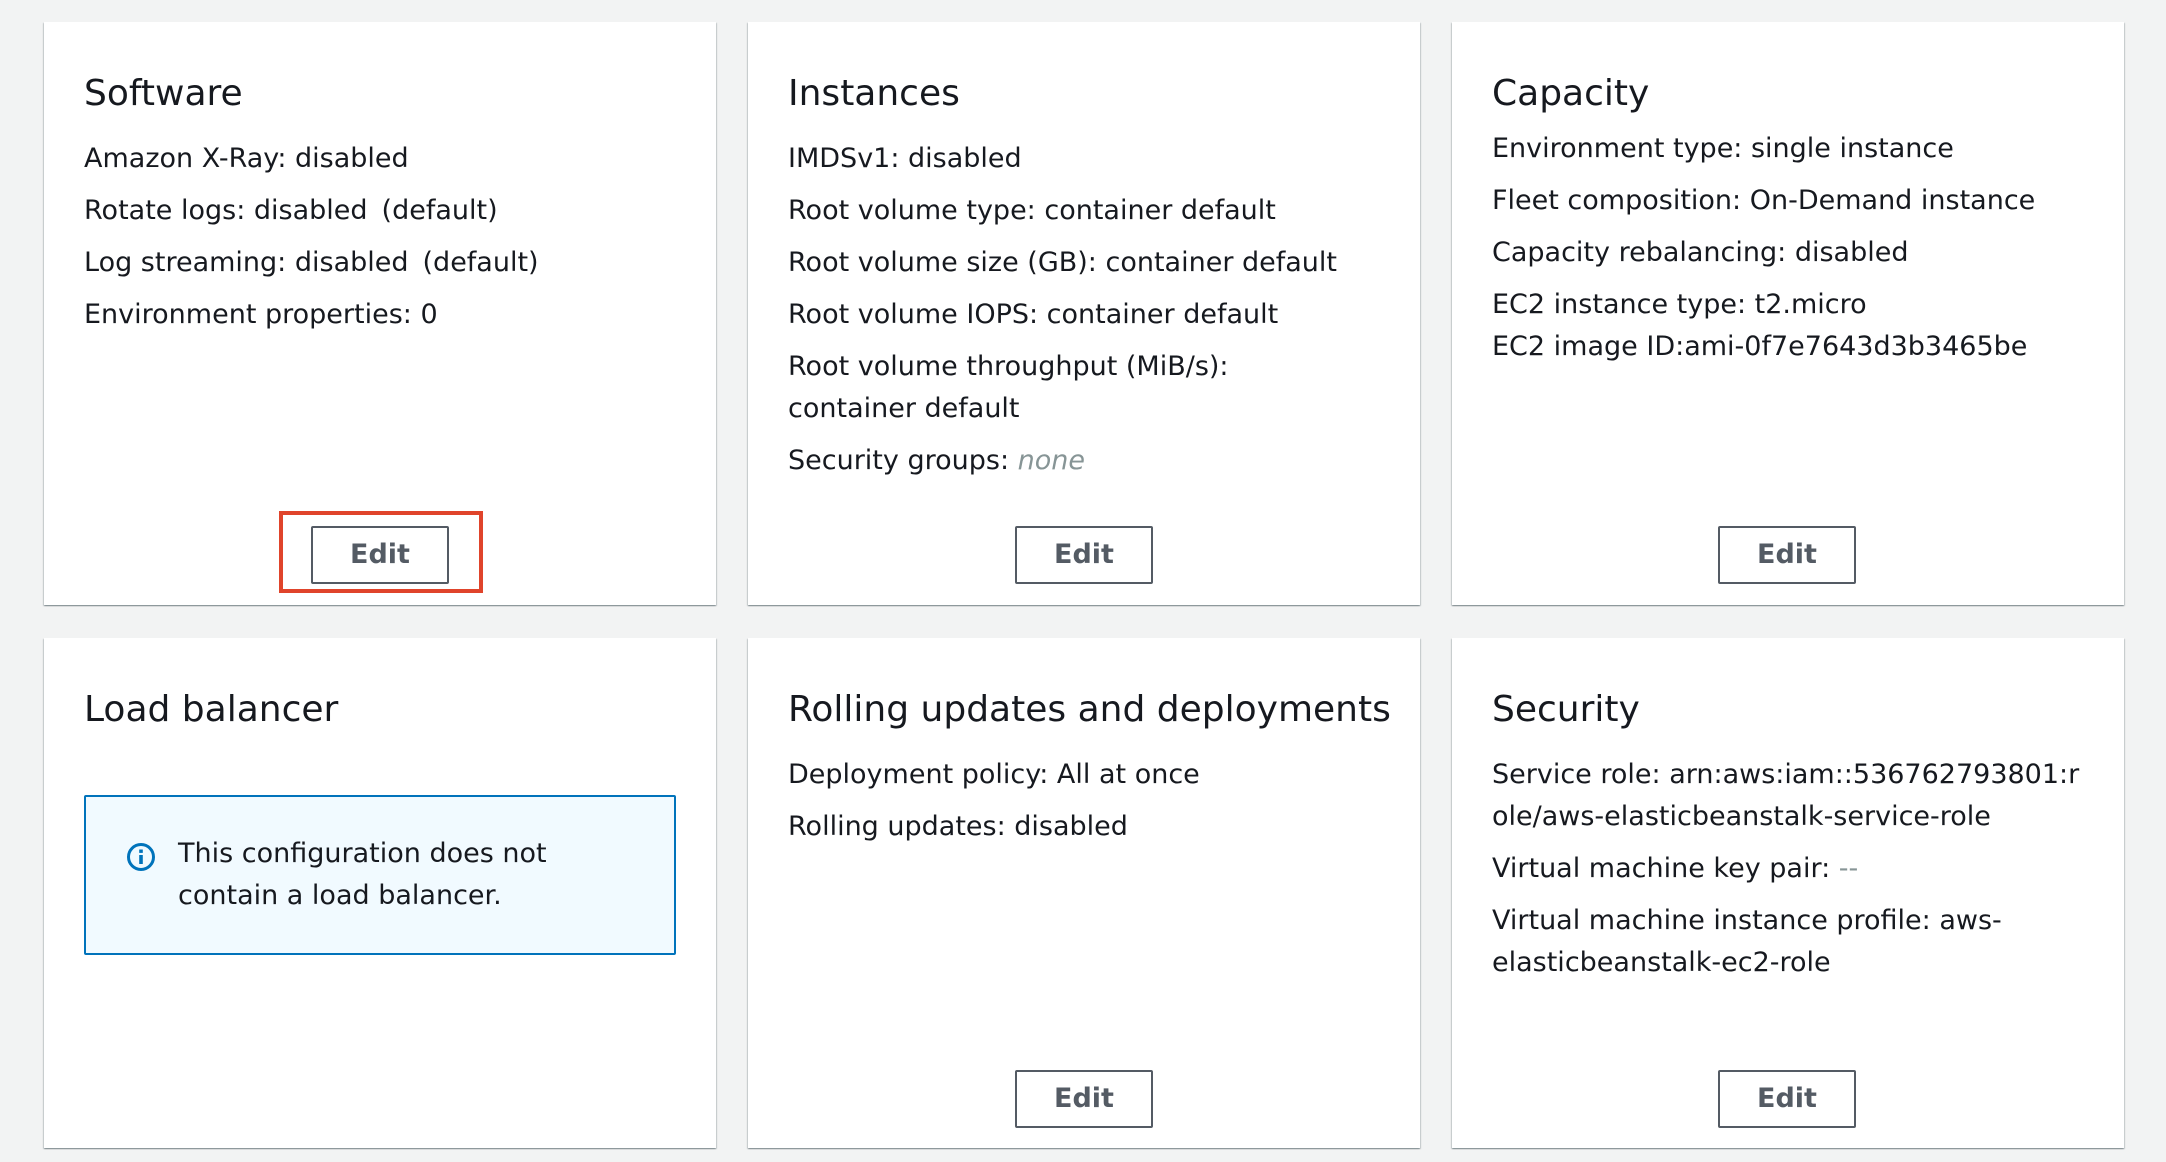  Describe the element at coordinates (141, 857) in the screenshot. I see `info-circle-icon` at that location.